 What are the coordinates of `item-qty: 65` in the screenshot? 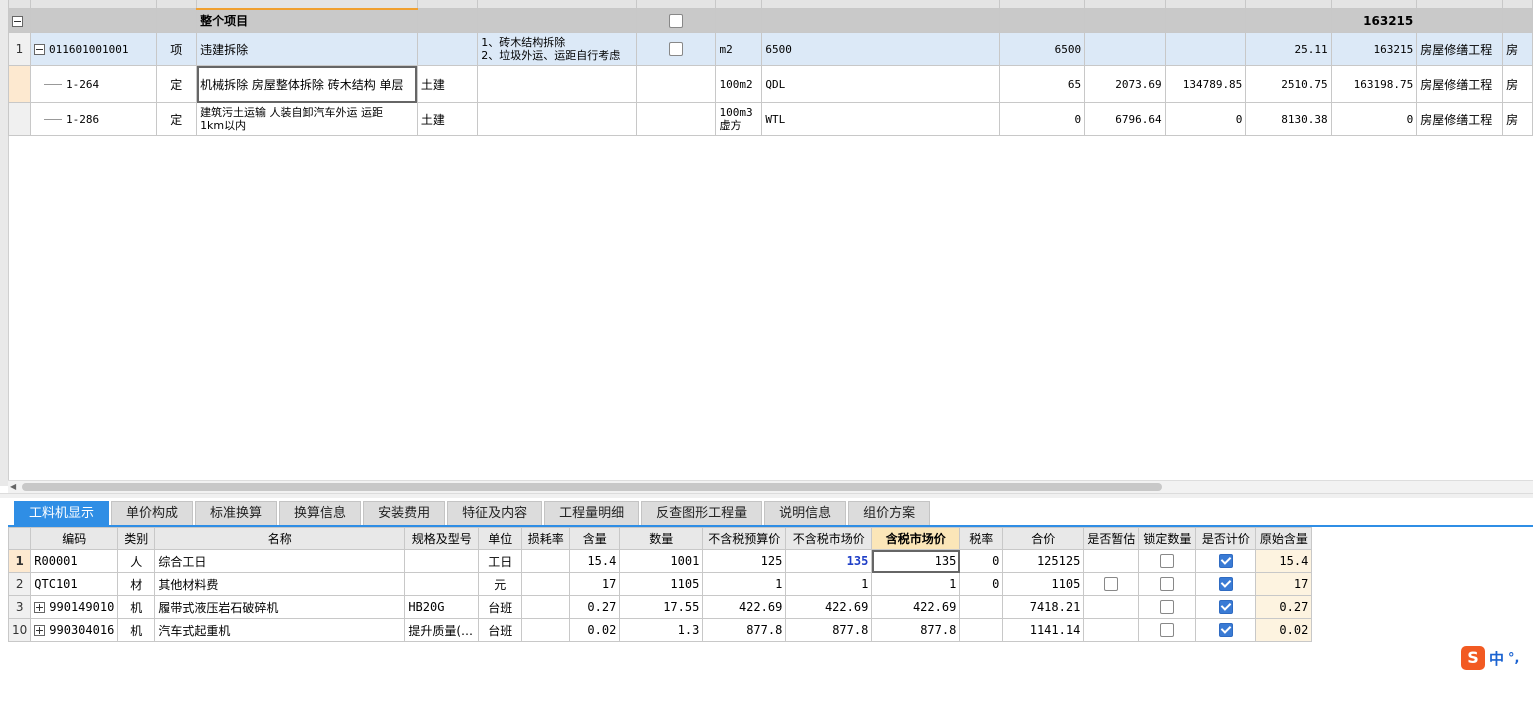 It's located at (1042, 84).